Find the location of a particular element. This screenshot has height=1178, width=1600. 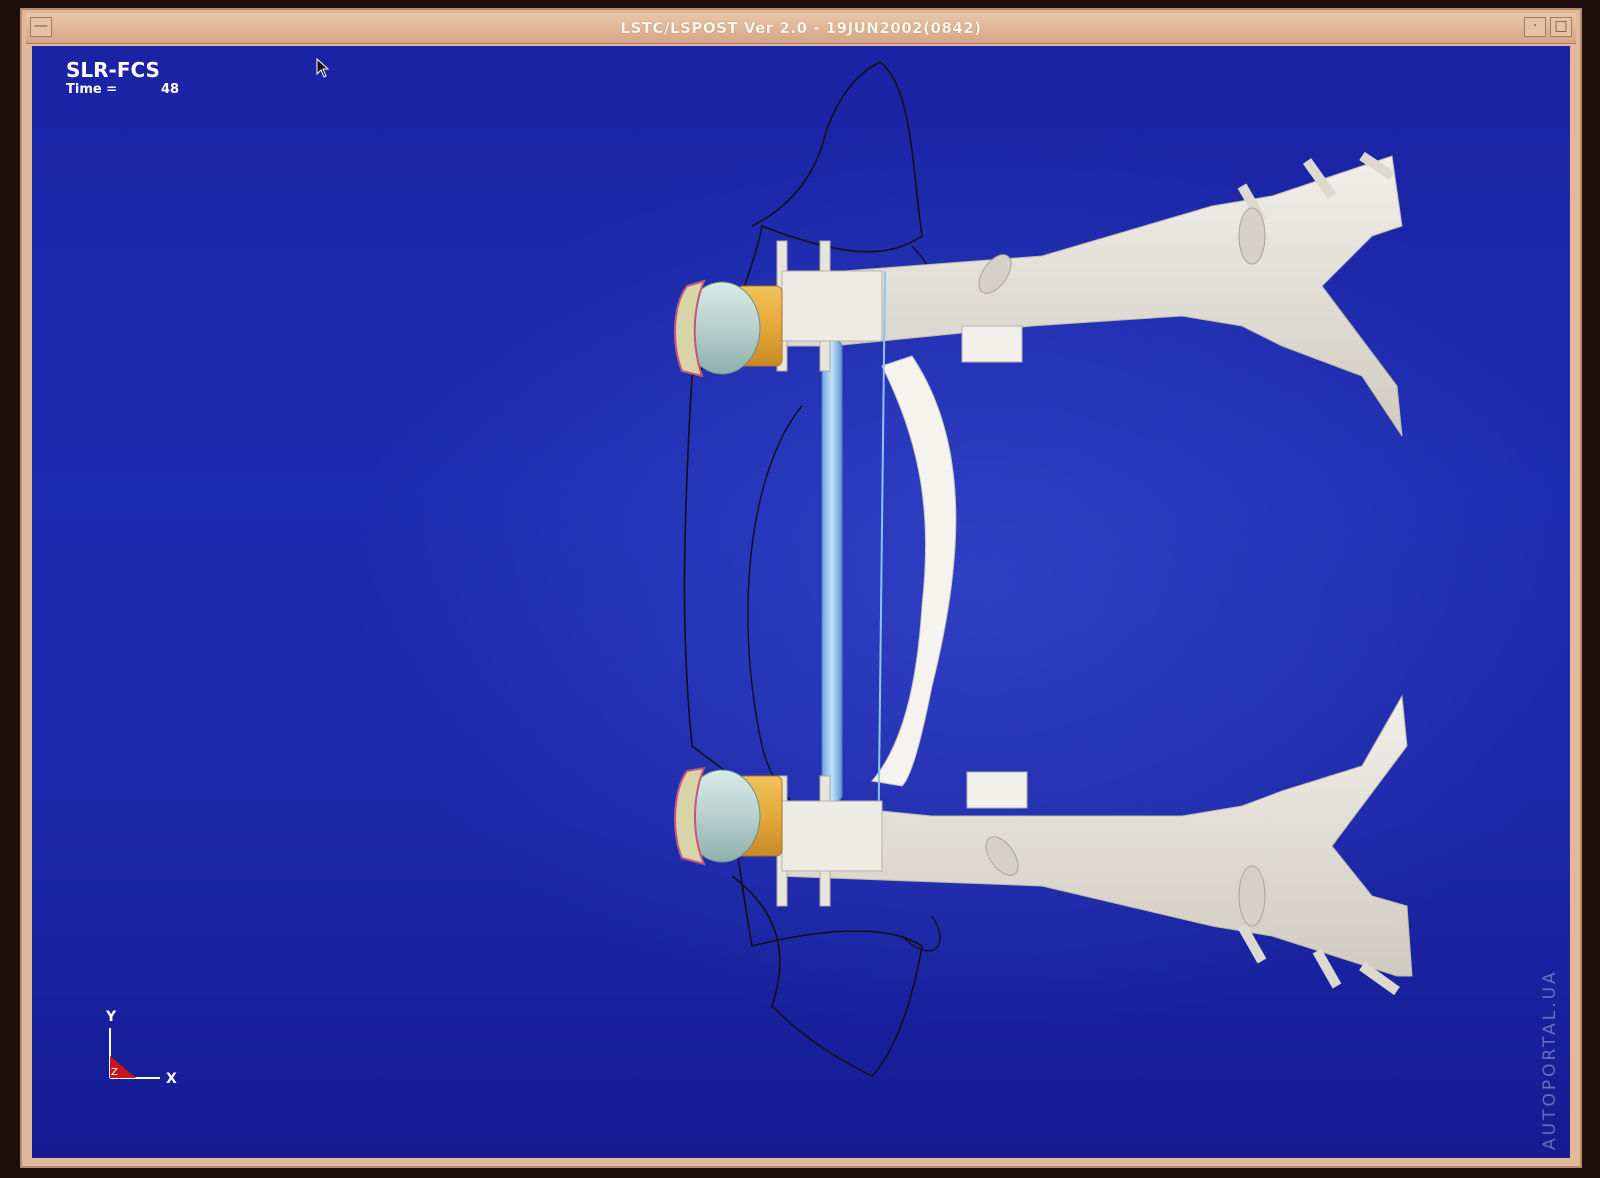

window-title: LSTC/LSPOST Ver 2.0 - 19JUN2002(0842) is located at coordinates (801, 28).